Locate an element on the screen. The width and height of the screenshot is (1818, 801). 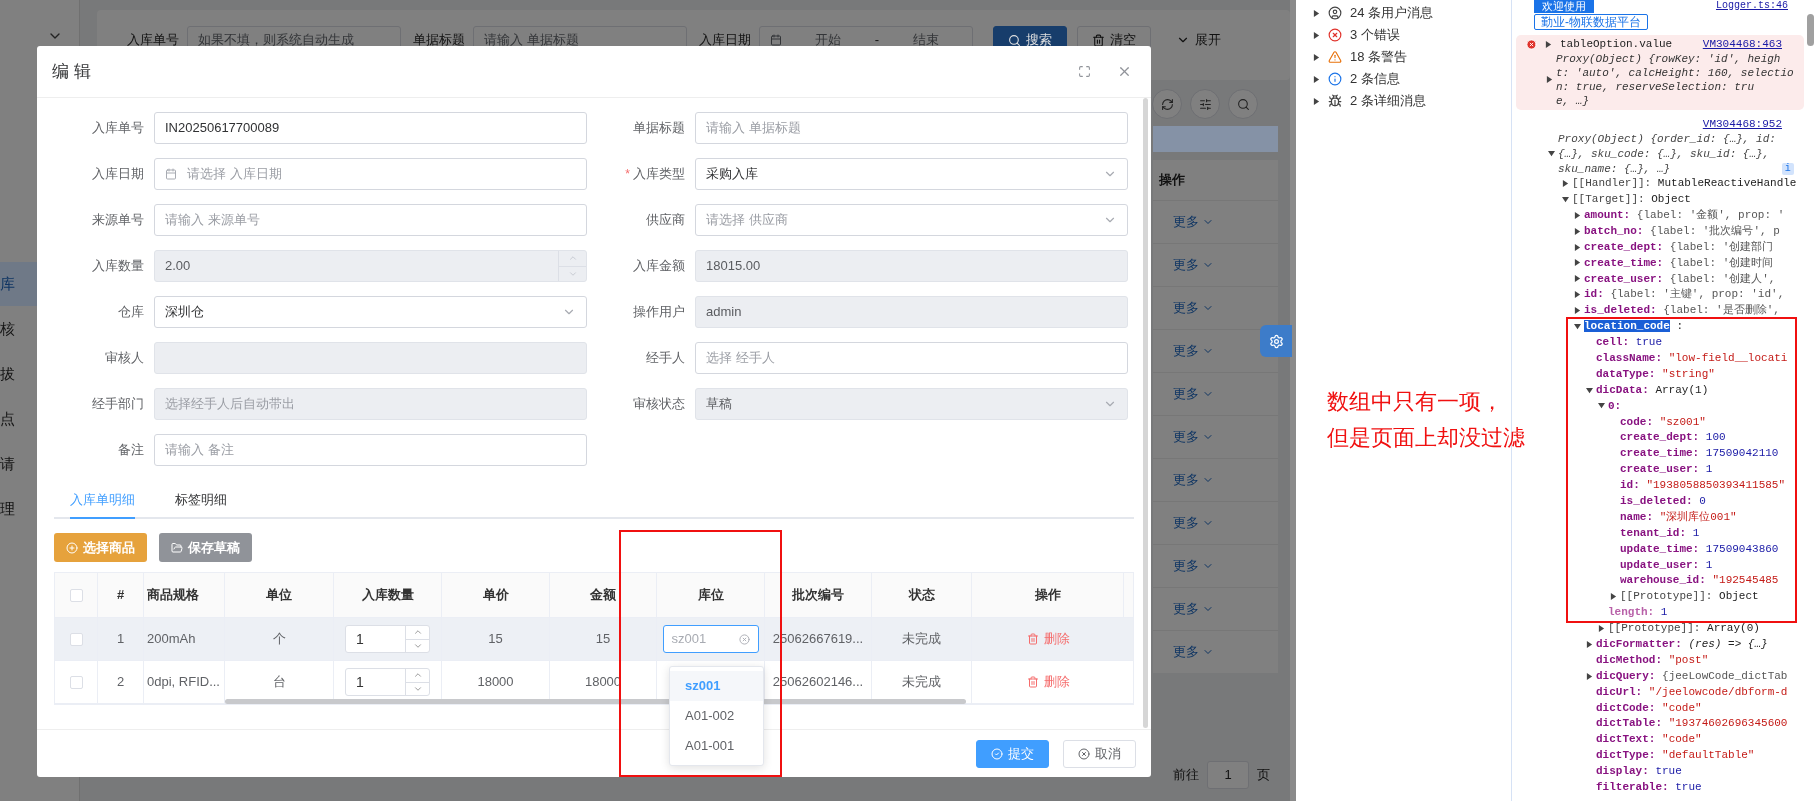
property-line: dicUrl: "/jeelowcode/dbform-d is located at coordinates (1692, 692).